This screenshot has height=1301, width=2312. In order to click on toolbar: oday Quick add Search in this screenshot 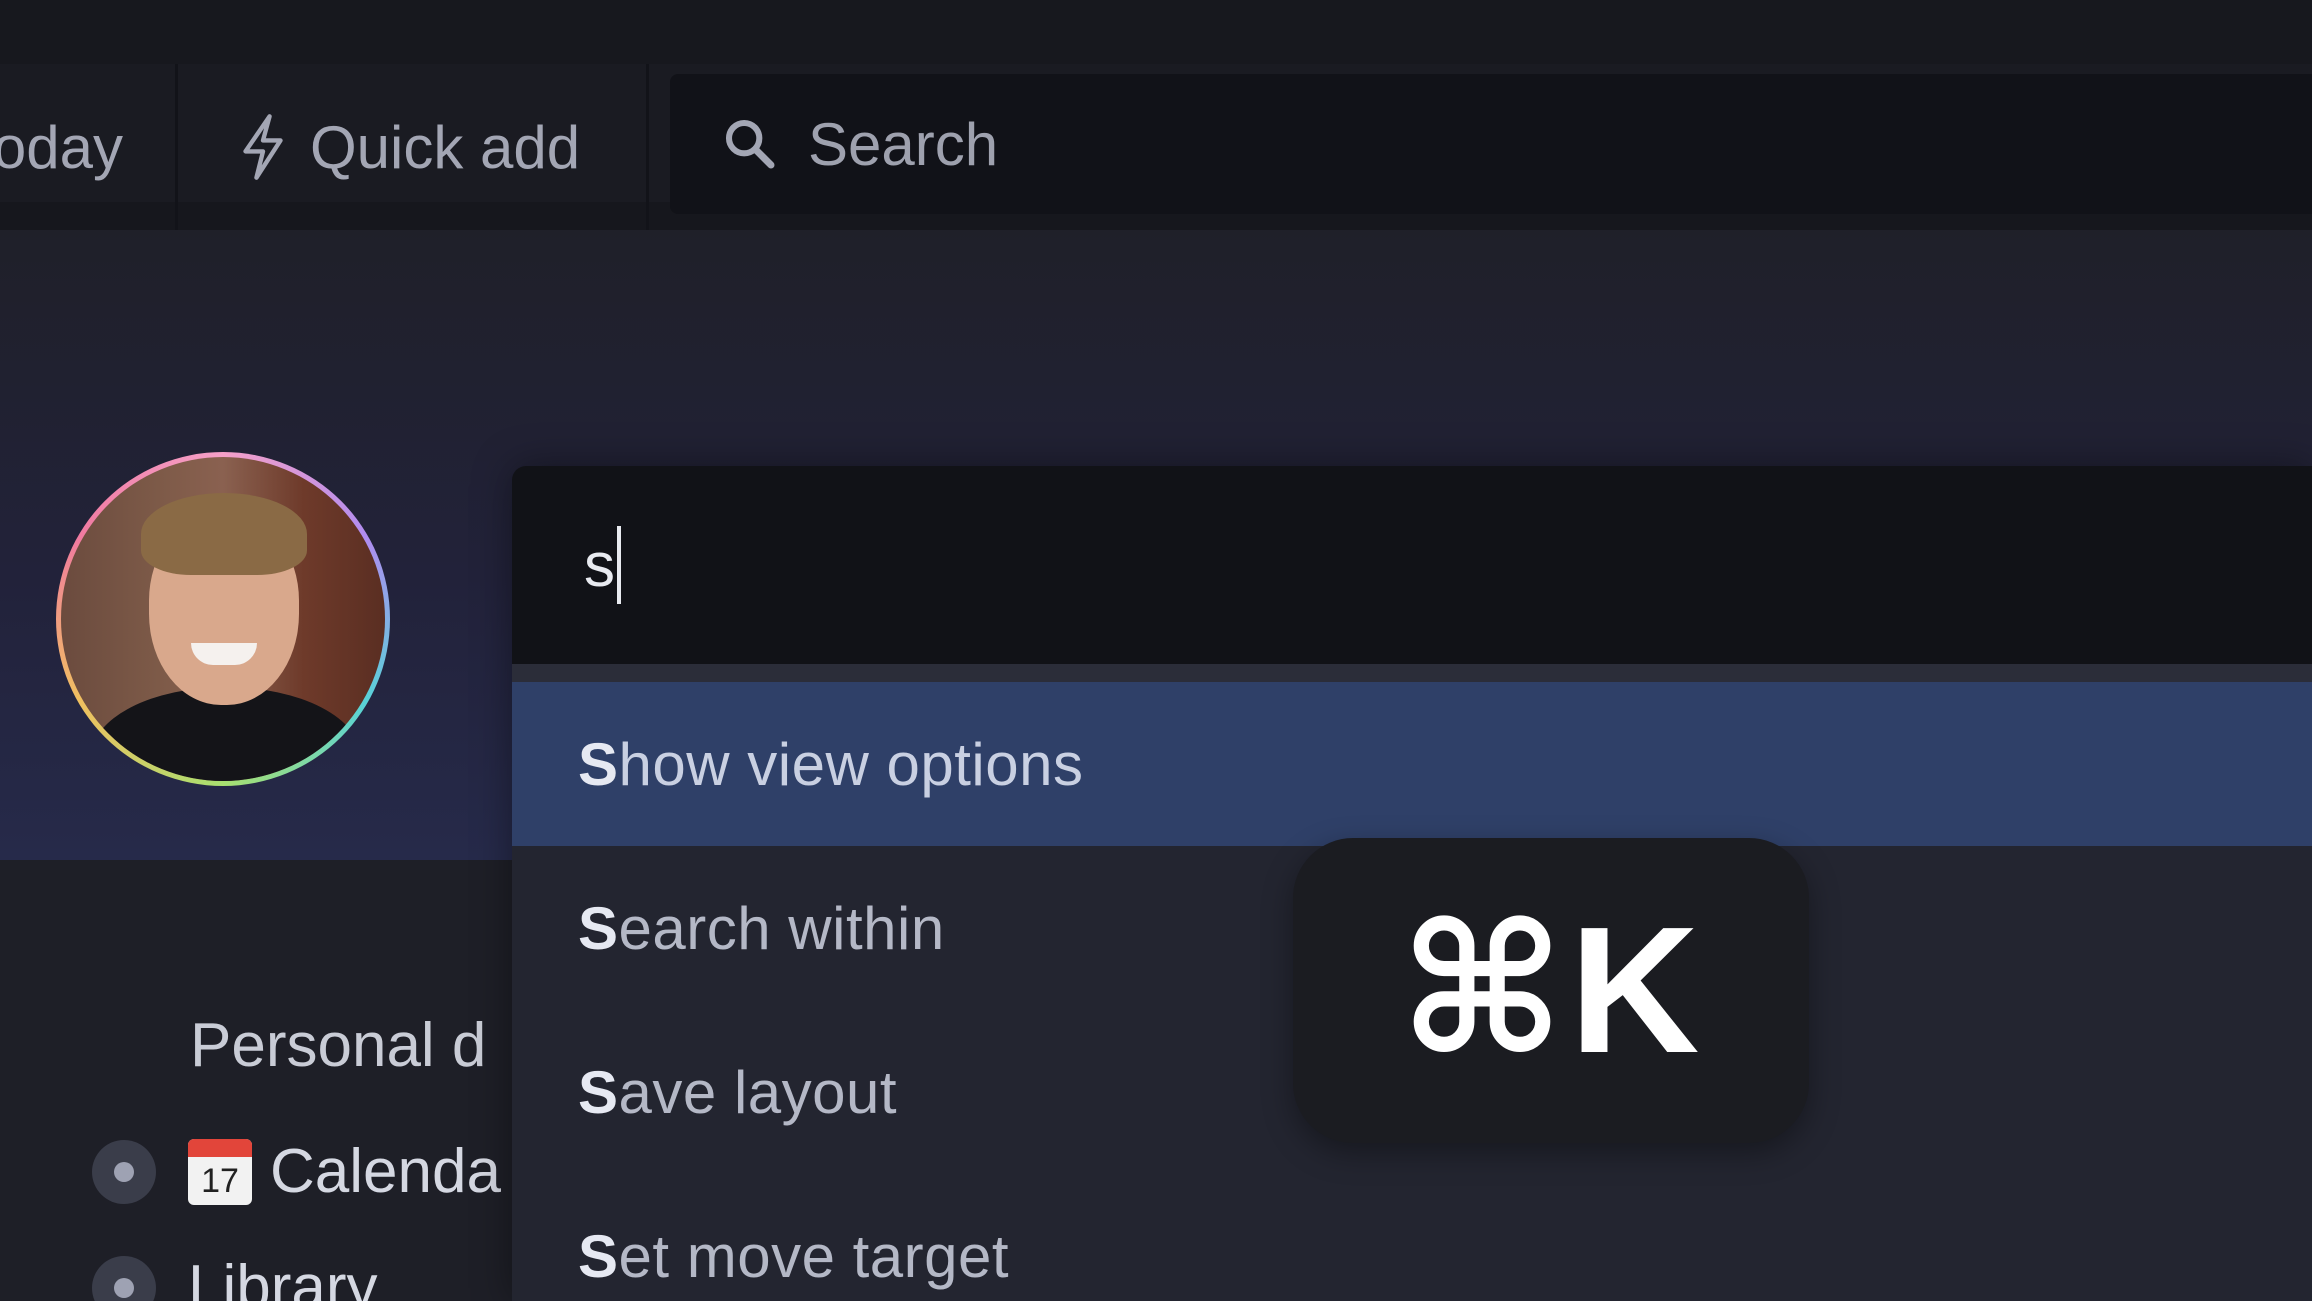, I will do `click(1156, 147)`.